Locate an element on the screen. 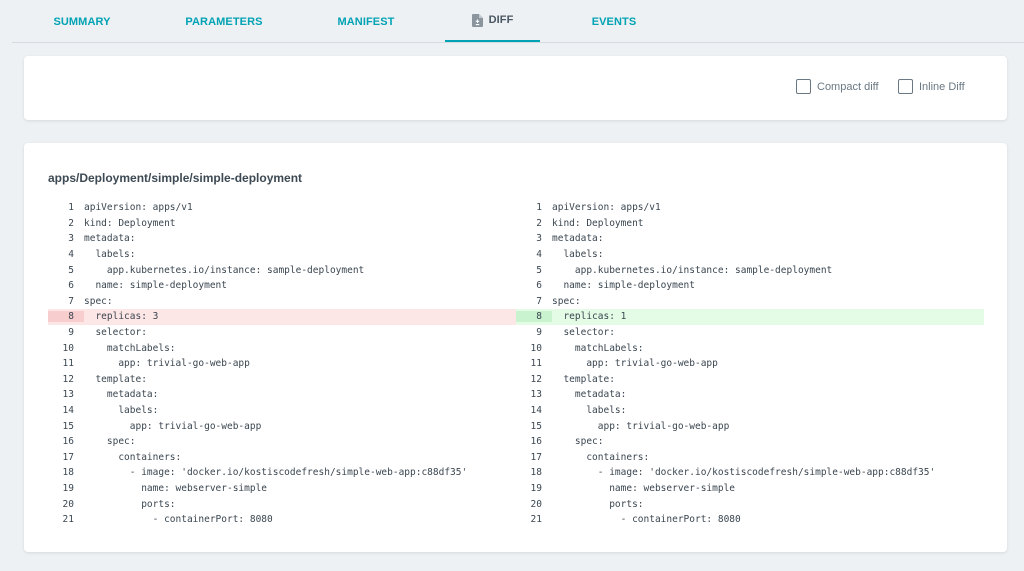  tab-divider is located at coordinates (518, 42).